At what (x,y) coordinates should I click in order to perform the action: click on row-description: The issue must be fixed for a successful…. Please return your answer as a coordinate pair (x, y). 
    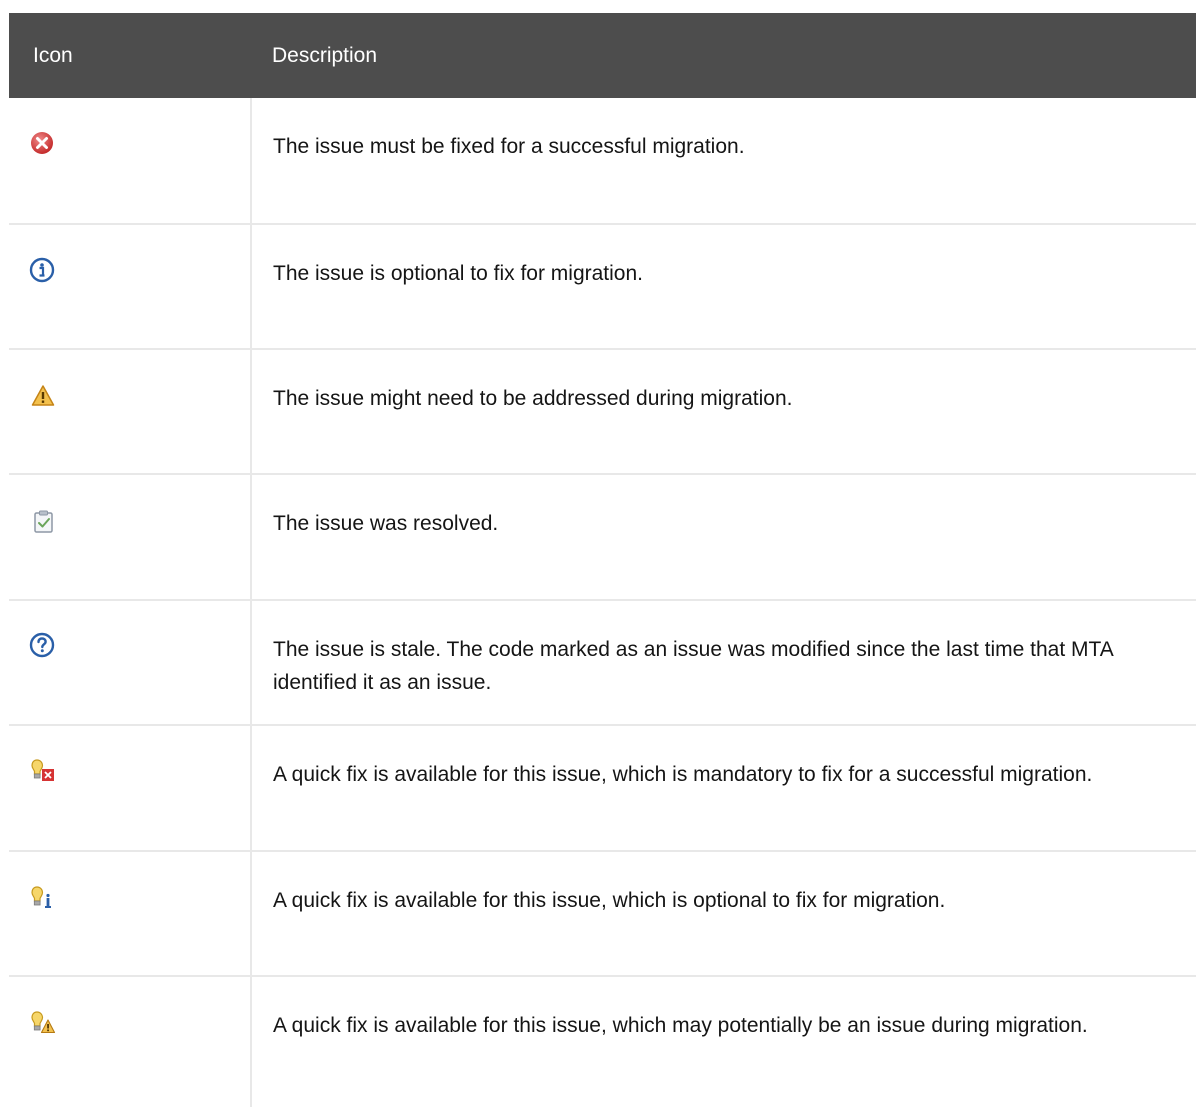
    Looking at the image, I should click on (509, 146).